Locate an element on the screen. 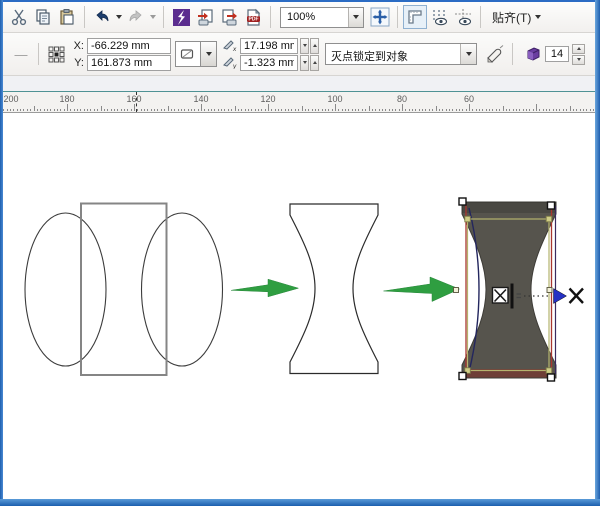  vp-x-coordinate-input is located at coordinates (269, 45).